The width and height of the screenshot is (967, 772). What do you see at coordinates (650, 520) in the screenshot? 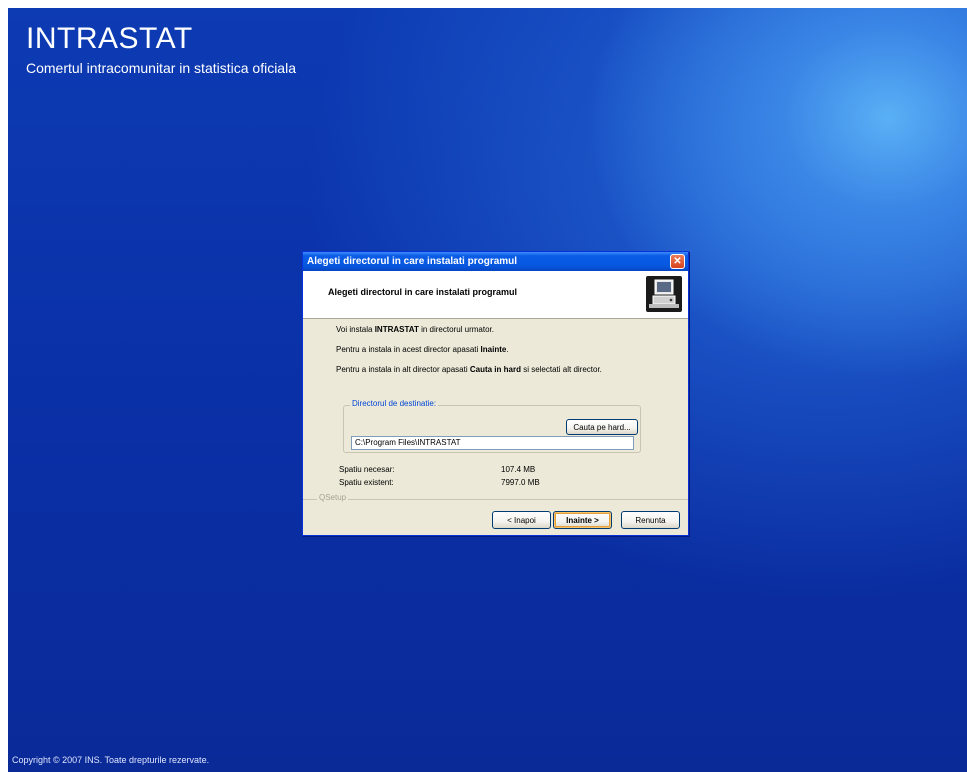
I see `cancel-button: Renunta` at bounding box center [650, 520].